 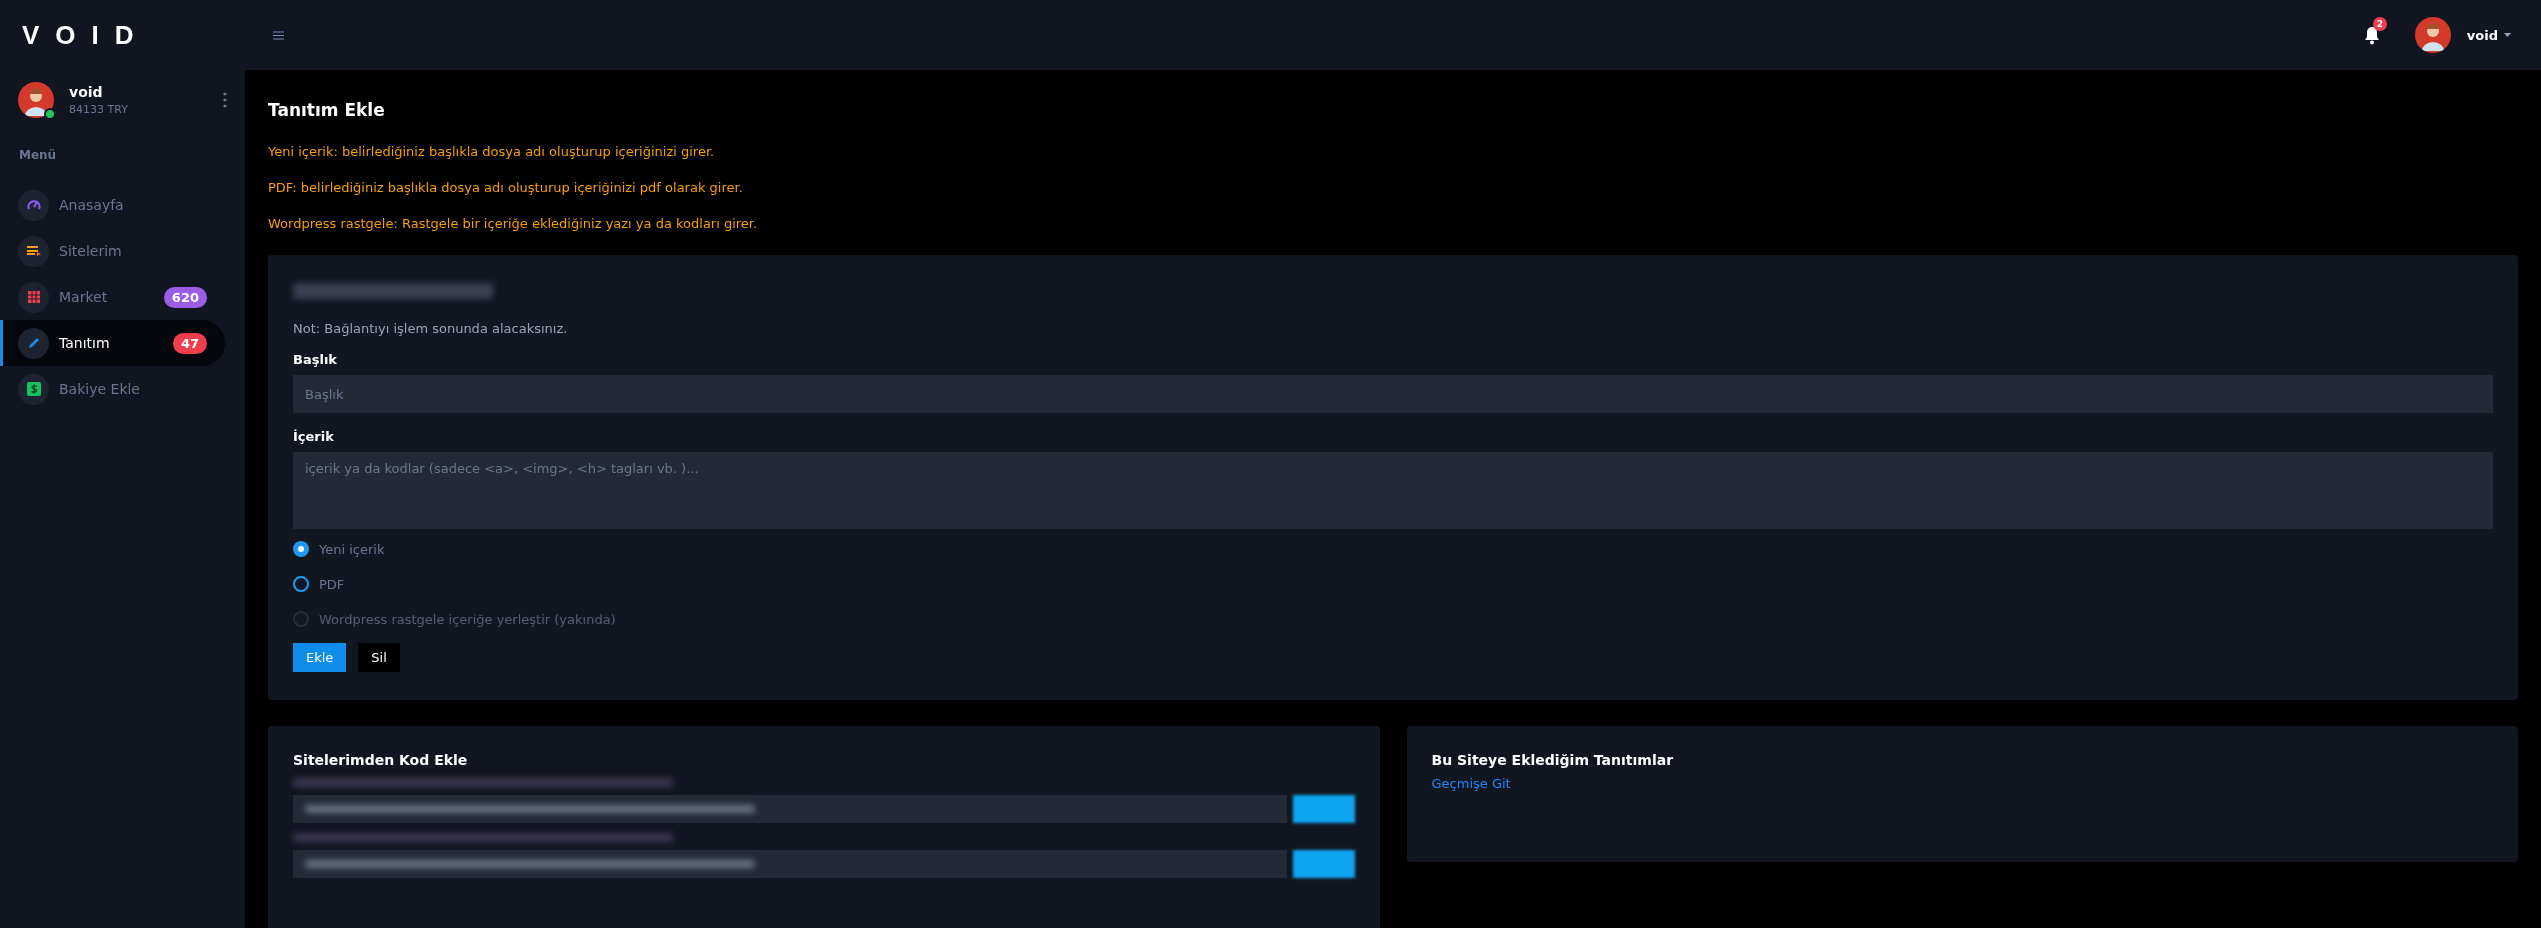 What do you see at coordinates (315, 359) in the screenshot?
I see `field-label: Başlık` at bounding box center [315, 359].